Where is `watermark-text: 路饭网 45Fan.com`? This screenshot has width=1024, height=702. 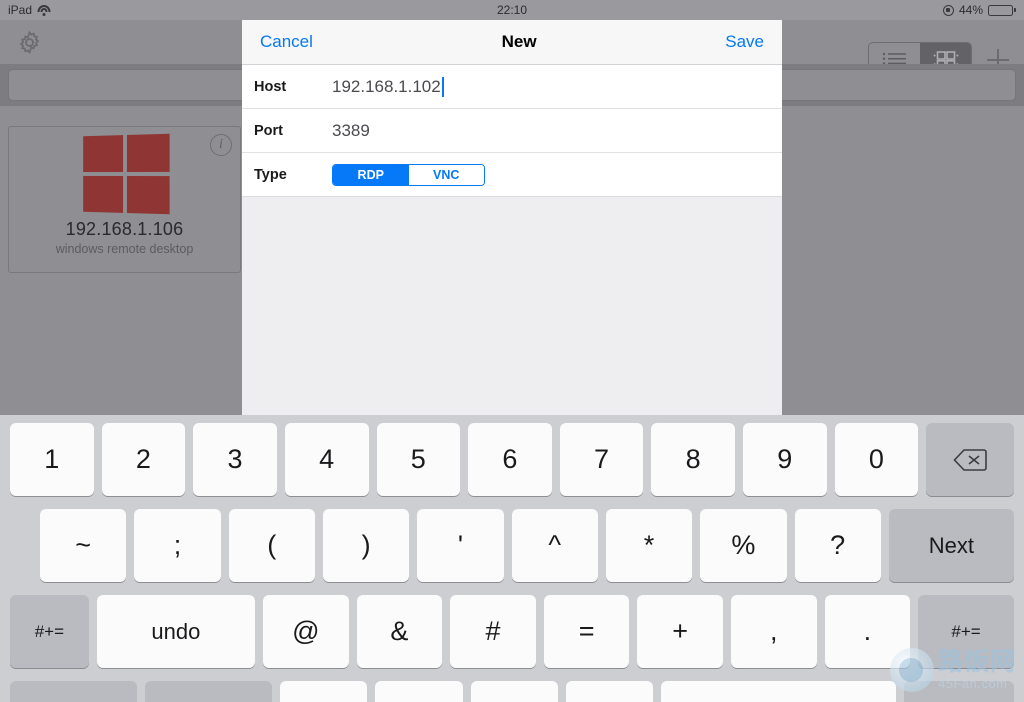 watermark-text: 路饭网 45Fan.com is located at coordinates (976, 669).